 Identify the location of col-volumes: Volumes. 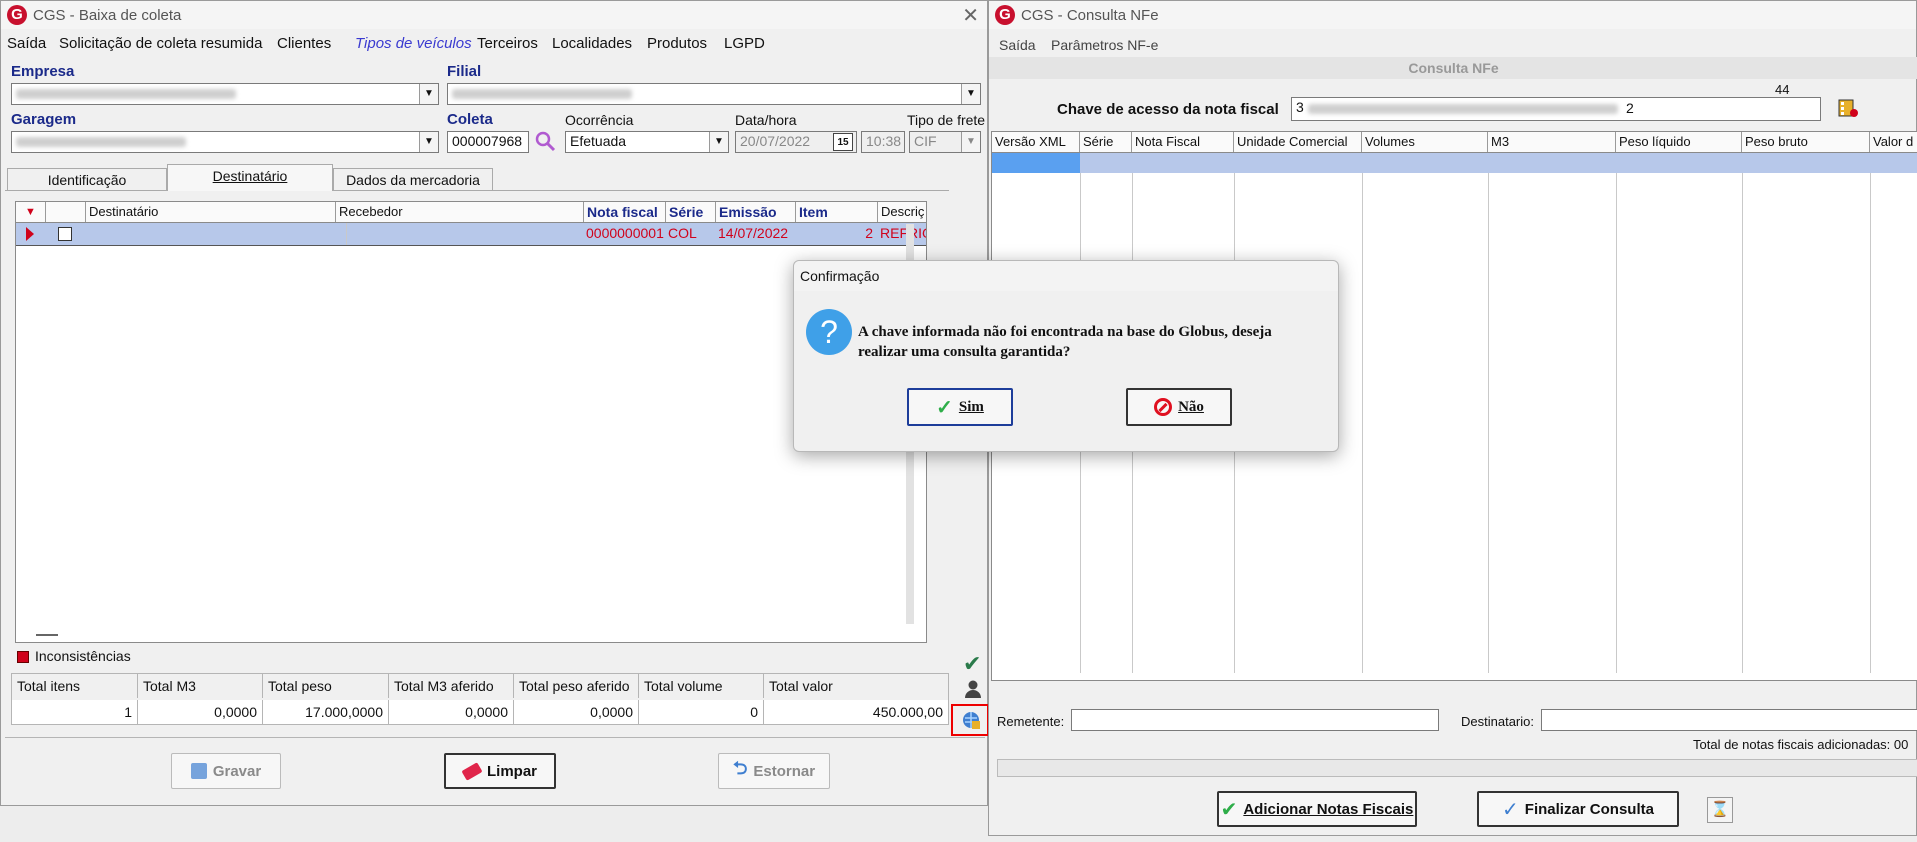
(1425, 142).